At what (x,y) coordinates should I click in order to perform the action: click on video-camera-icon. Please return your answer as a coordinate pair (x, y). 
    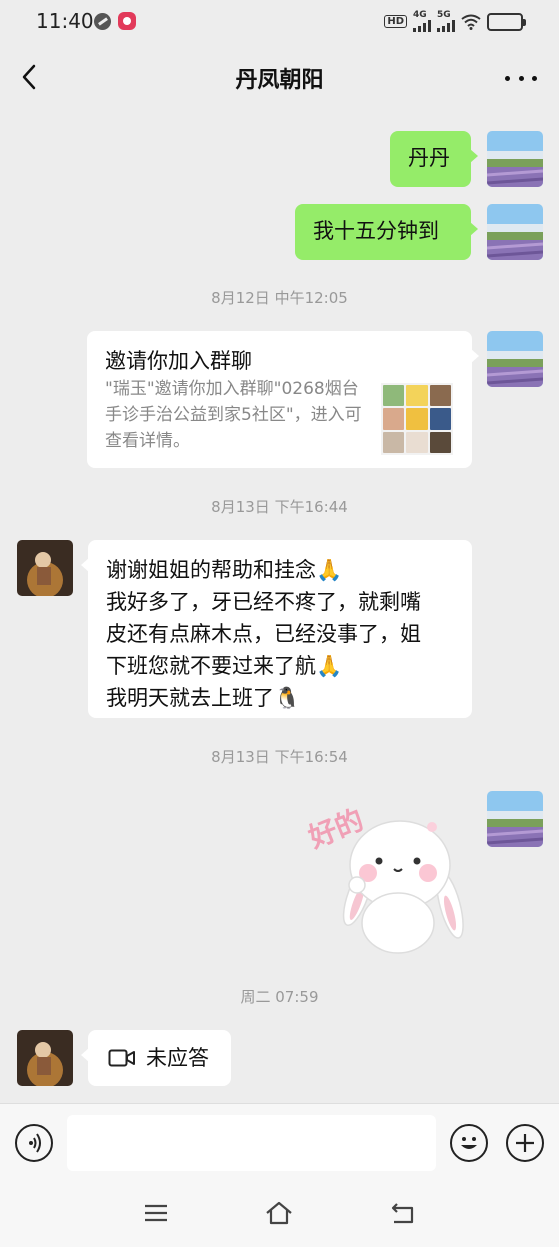
    Looking at the image, I should click on (121, 1058).